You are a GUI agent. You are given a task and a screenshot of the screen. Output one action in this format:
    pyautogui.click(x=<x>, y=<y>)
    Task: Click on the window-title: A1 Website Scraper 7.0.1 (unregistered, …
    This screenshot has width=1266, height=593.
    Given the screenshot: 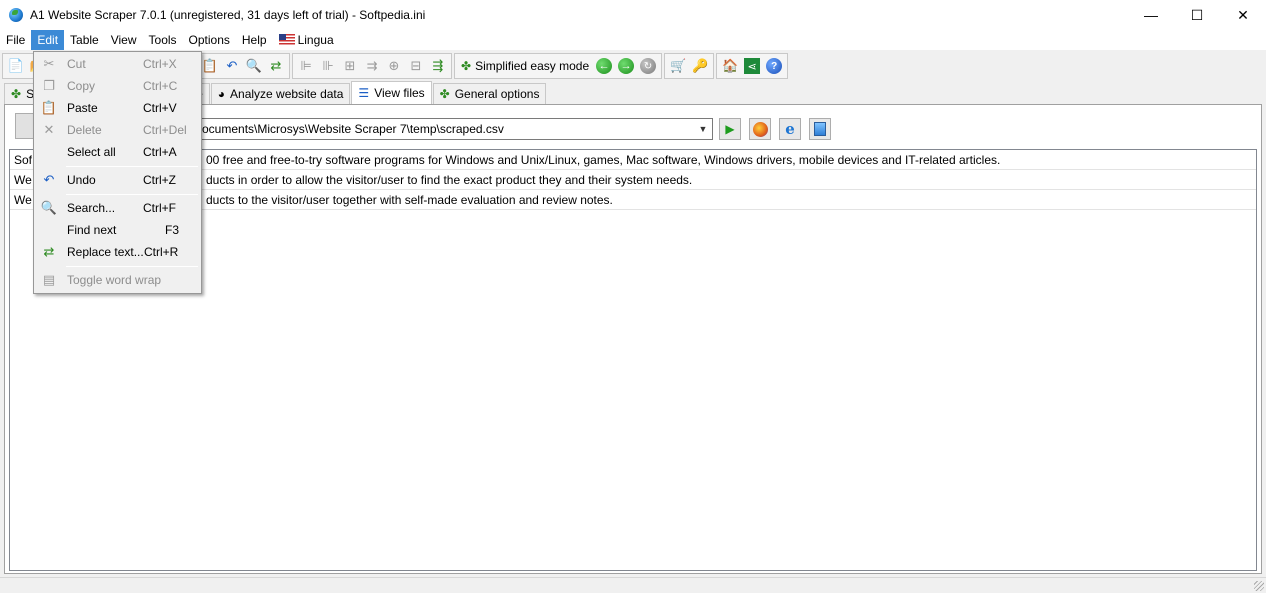 What is the action you would take?
    pyautogui.click(x=228, y=15)
    